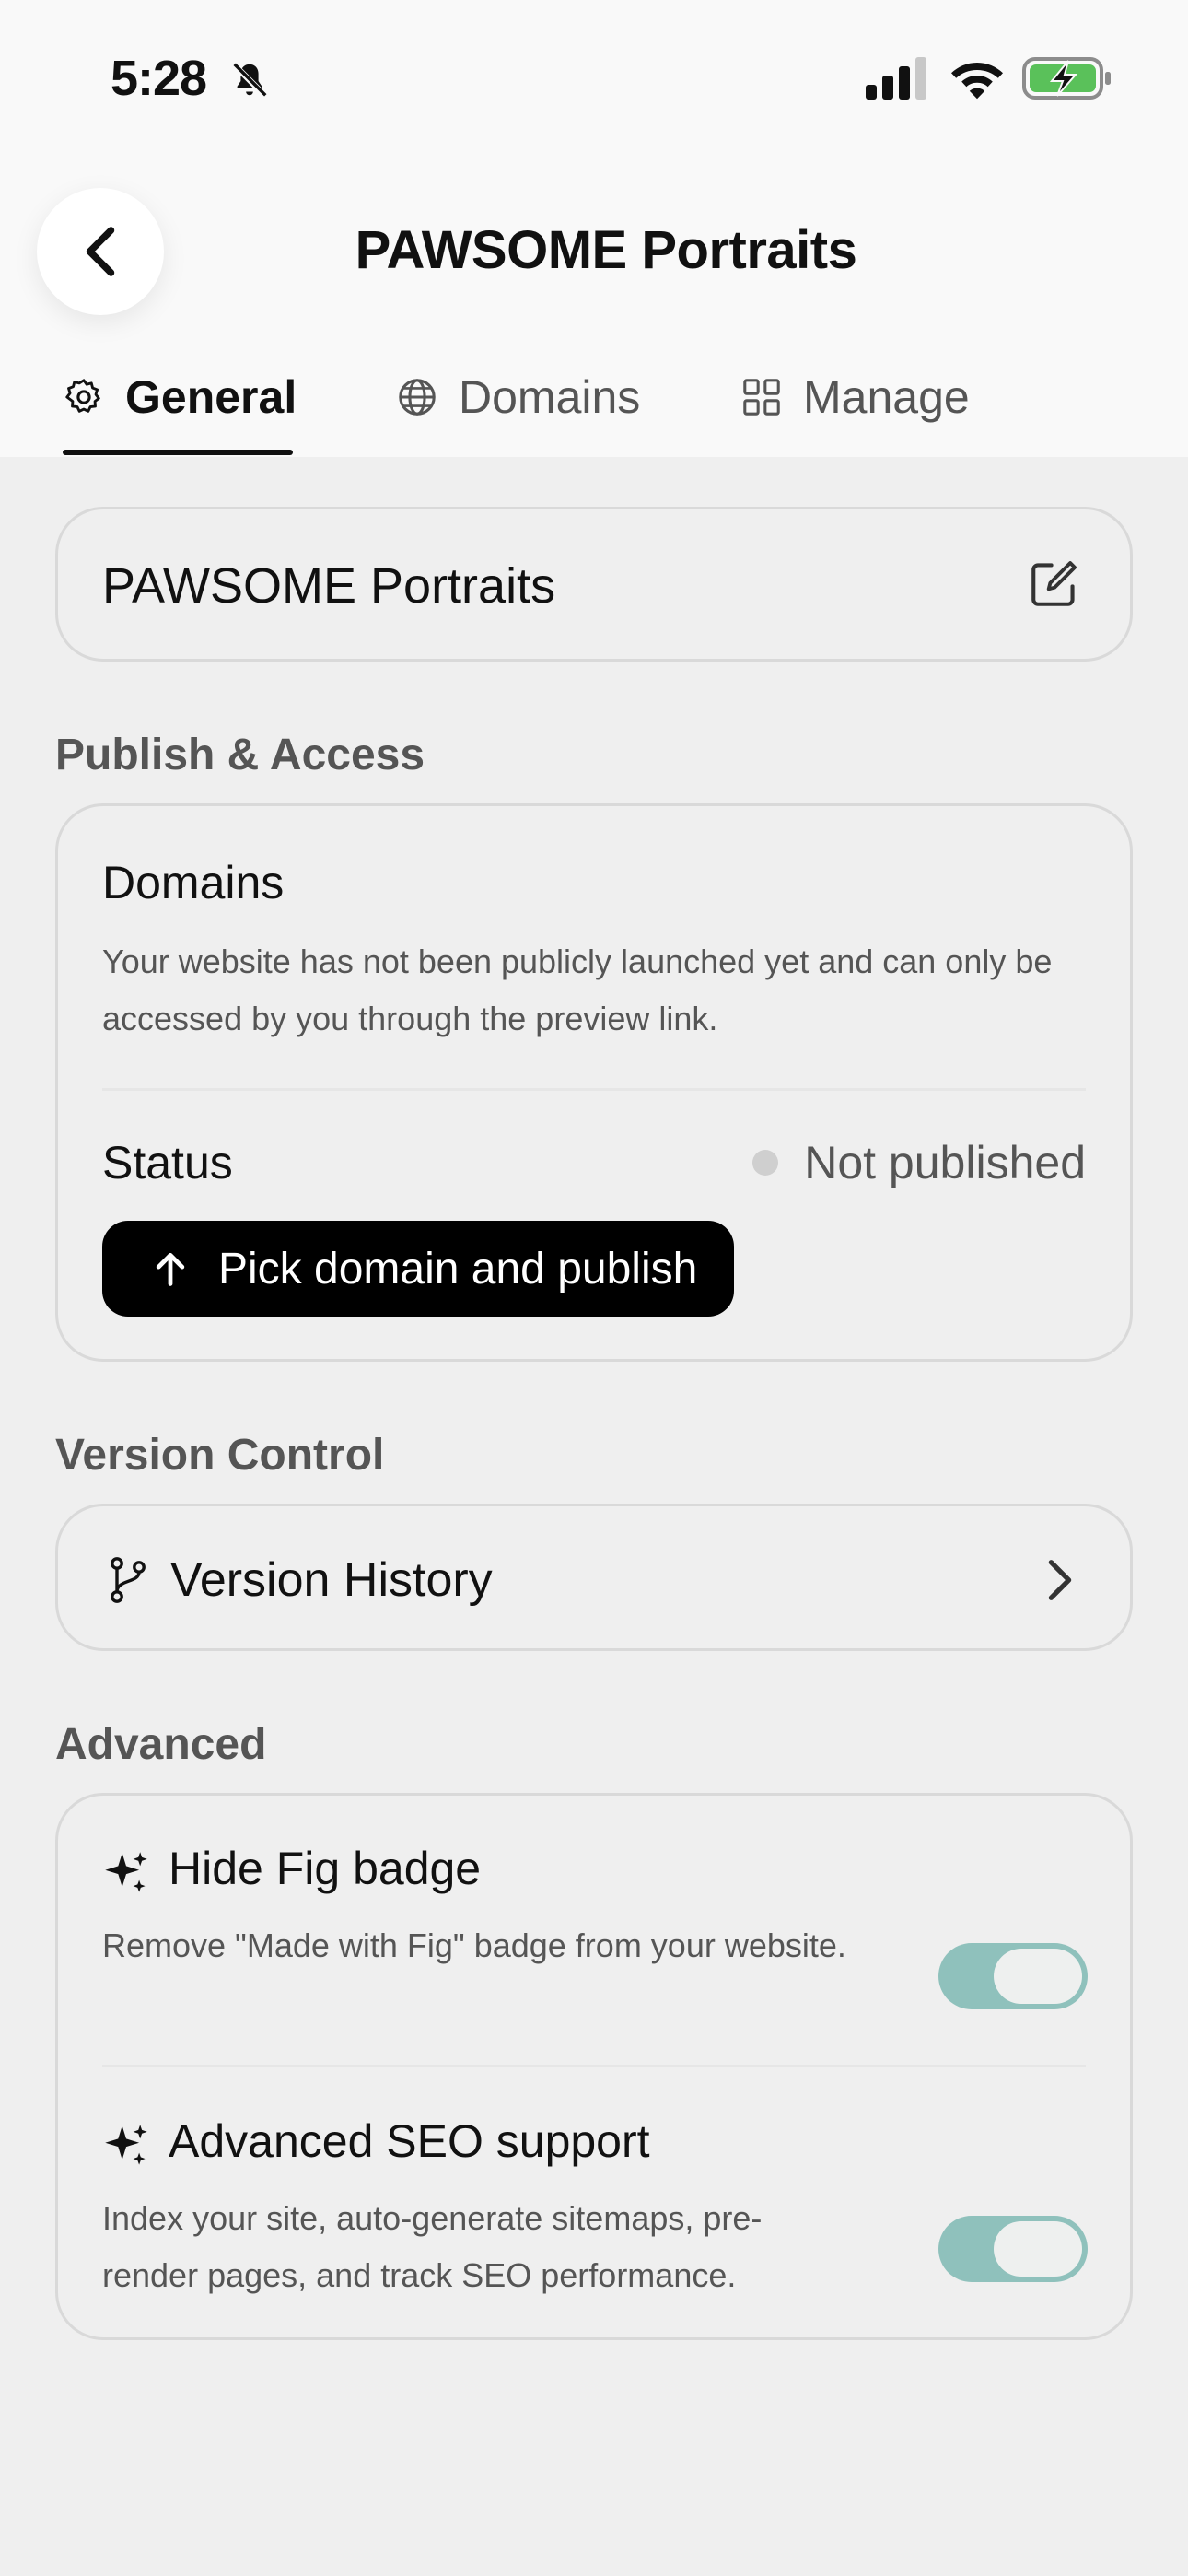  Describe the element at coordinates (331, 1580) in the screenshot. I see `version-history-label: Version History` at that location.